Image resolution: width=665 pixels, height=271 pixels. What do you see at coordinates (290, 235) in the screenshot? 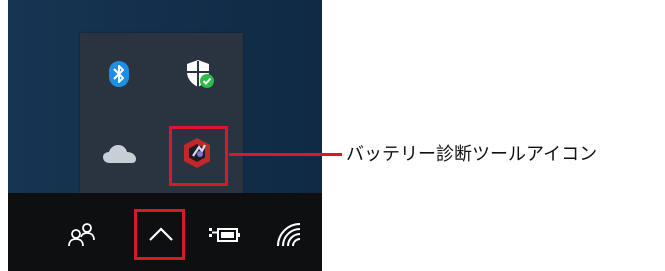
I see `wifi-network-icon` at bounding box center [290, 235].